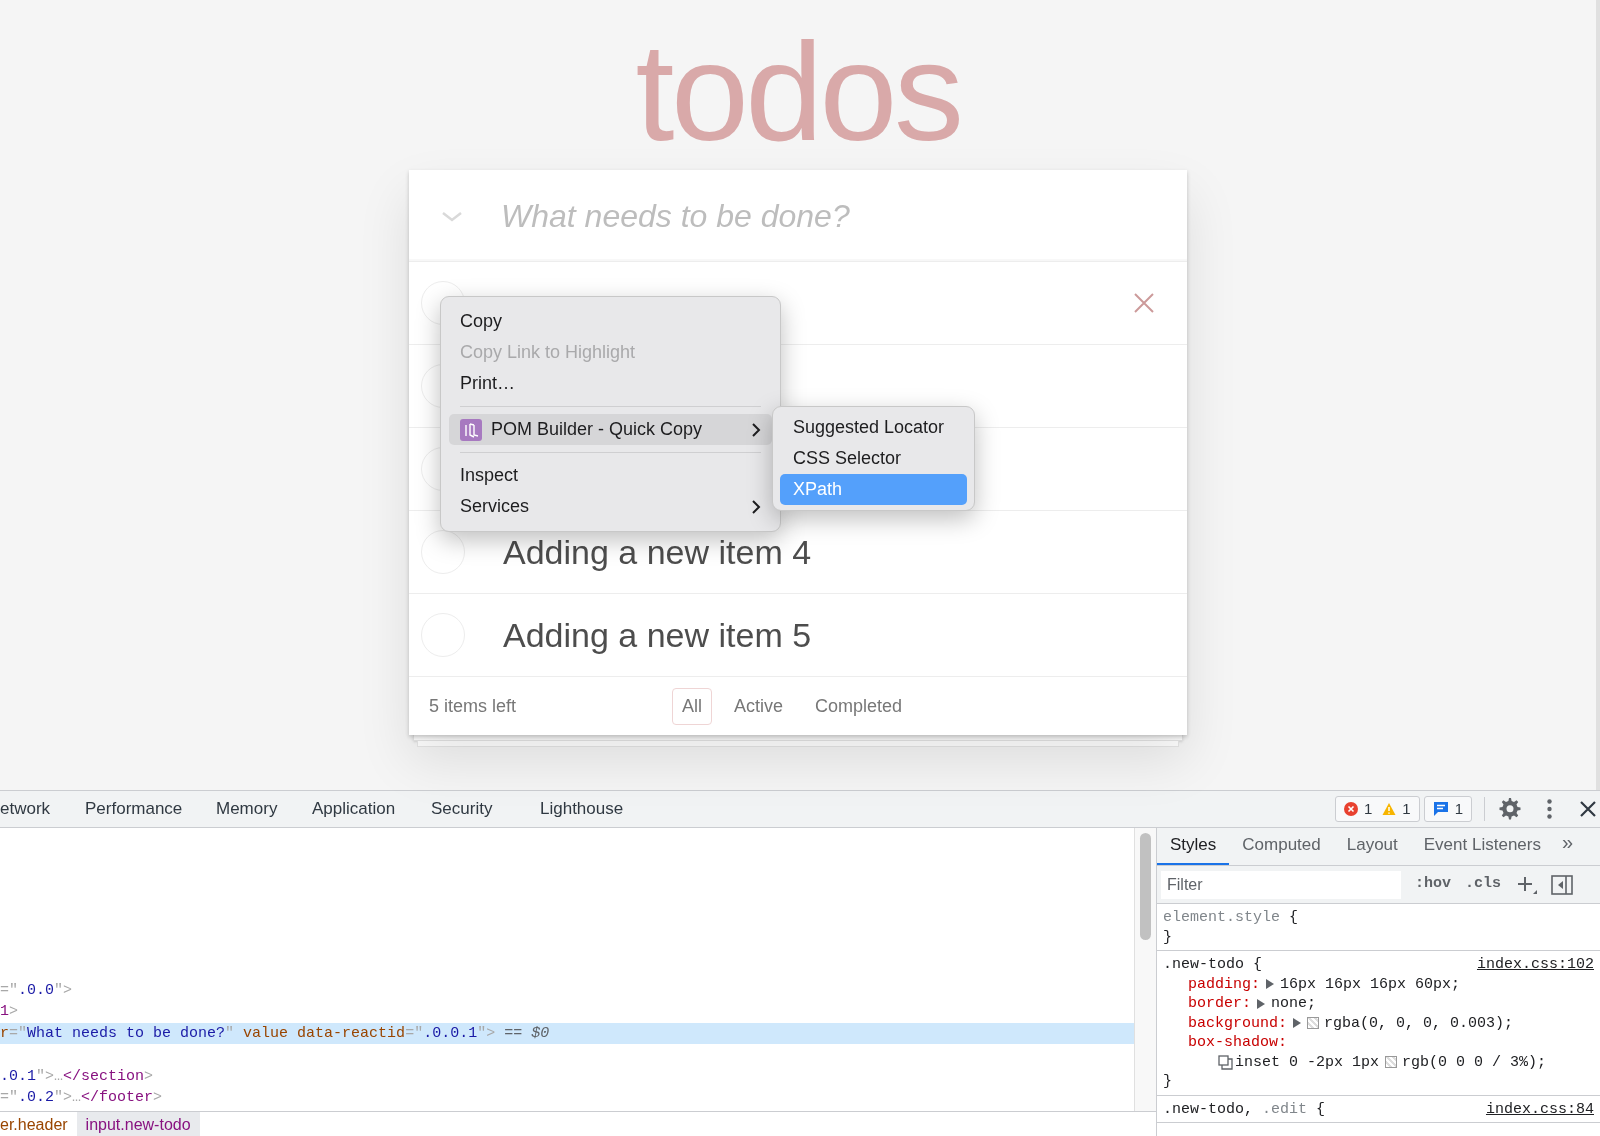  What do you see at coordinates (1350, 809) in the screenshot?
I see `error-icon` at bounding box center [1350, 809].